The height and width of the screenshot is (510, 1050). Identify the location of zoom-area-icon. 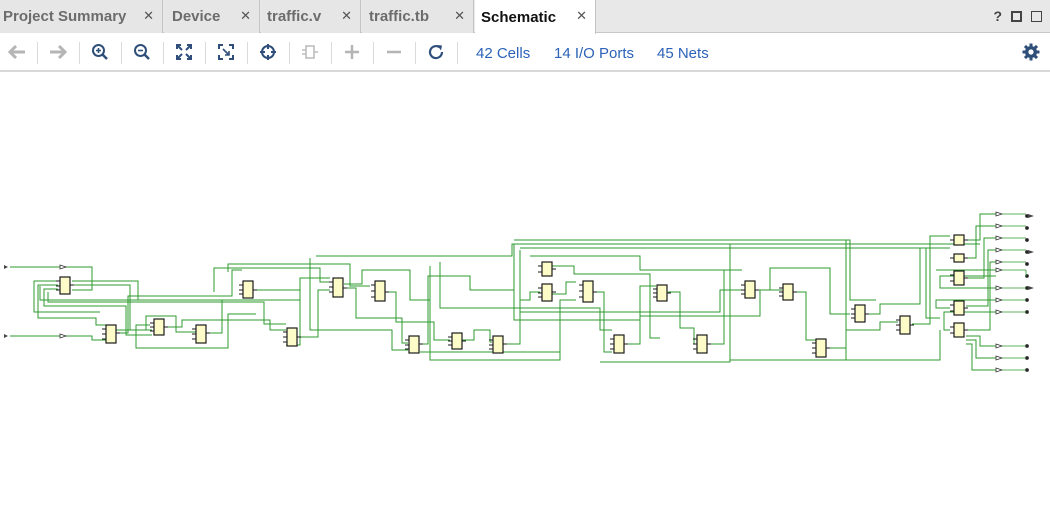
(226, 52).